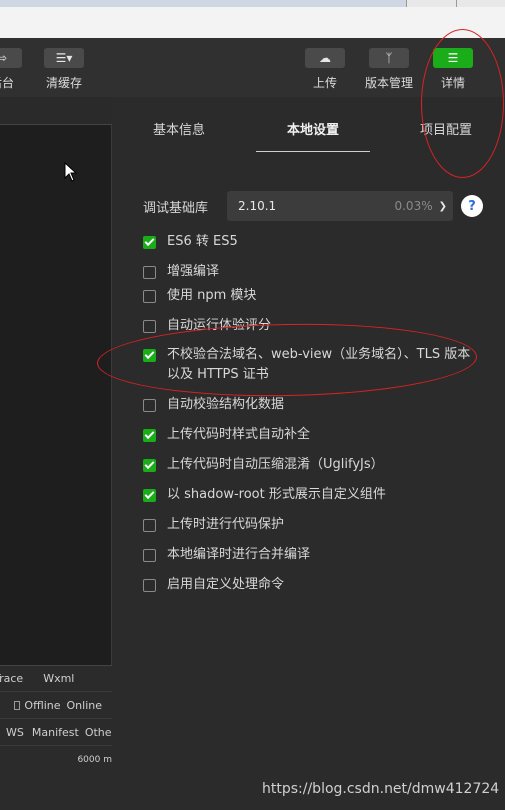 The height and width of the screenshot is (810, 505). Describe the element at coordinates (63, 83) in the screenshot. I see `clear-cache-label: 清缓存` at that location.